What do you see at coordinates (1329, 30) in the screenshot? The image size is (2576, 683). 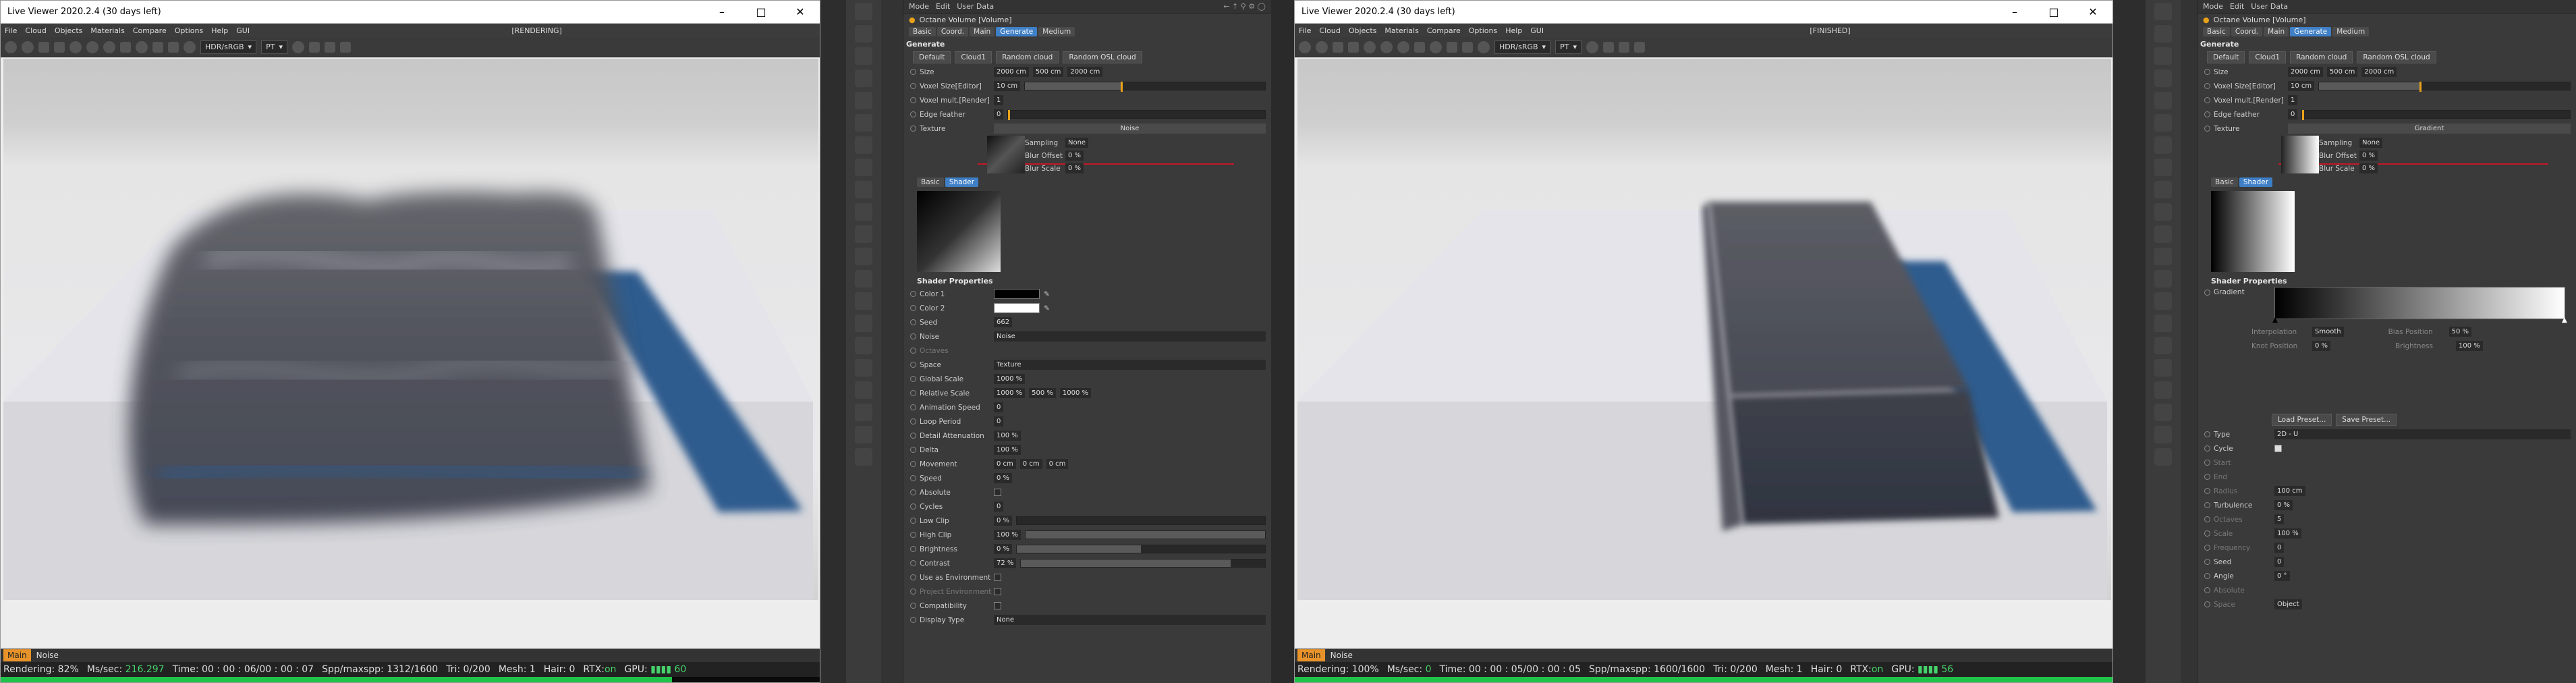 I see `menu-cloud: Cloud` at bounding box center [1329, 30].